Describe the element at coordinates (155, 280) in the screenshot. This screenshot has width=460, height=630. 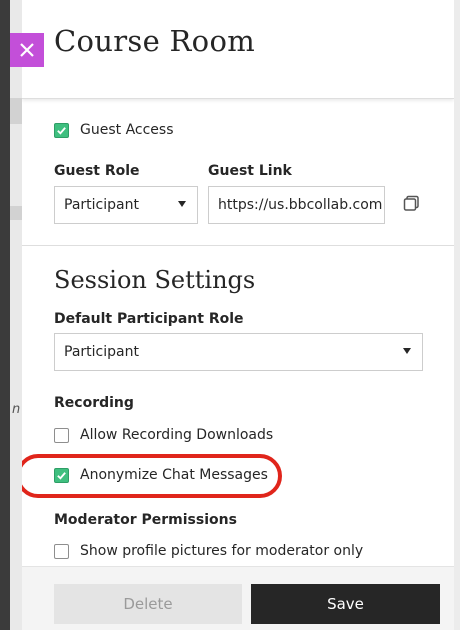
I see `section-title: Session Settings` at that location.